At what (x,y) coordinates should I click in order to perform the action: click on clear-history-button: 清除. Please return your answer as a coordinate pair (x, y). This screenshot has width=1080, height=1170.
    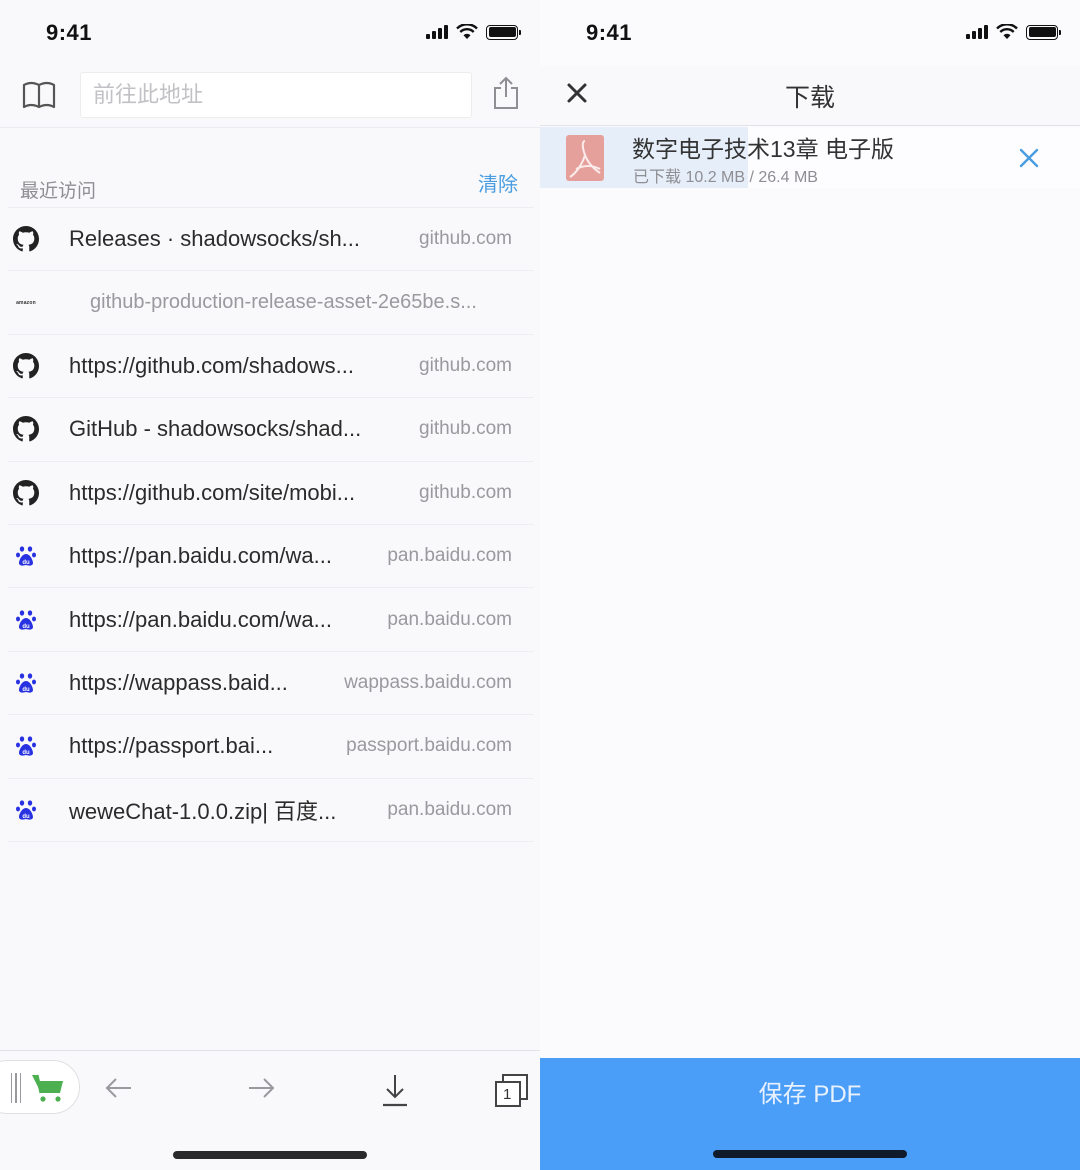
    Looking at the image, I should click on (498, 182).